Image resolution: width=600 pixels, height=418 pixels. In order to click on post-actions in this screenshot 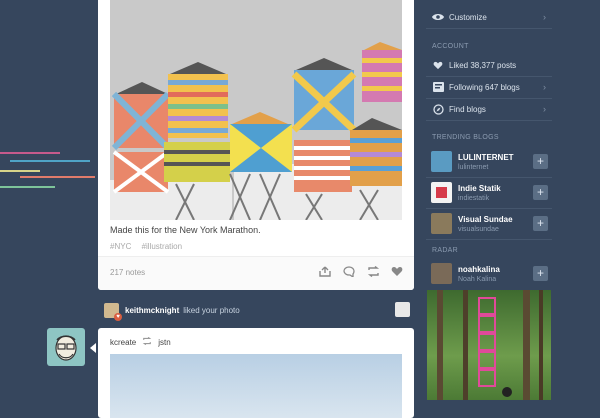, I will do `click(361, 271)`.